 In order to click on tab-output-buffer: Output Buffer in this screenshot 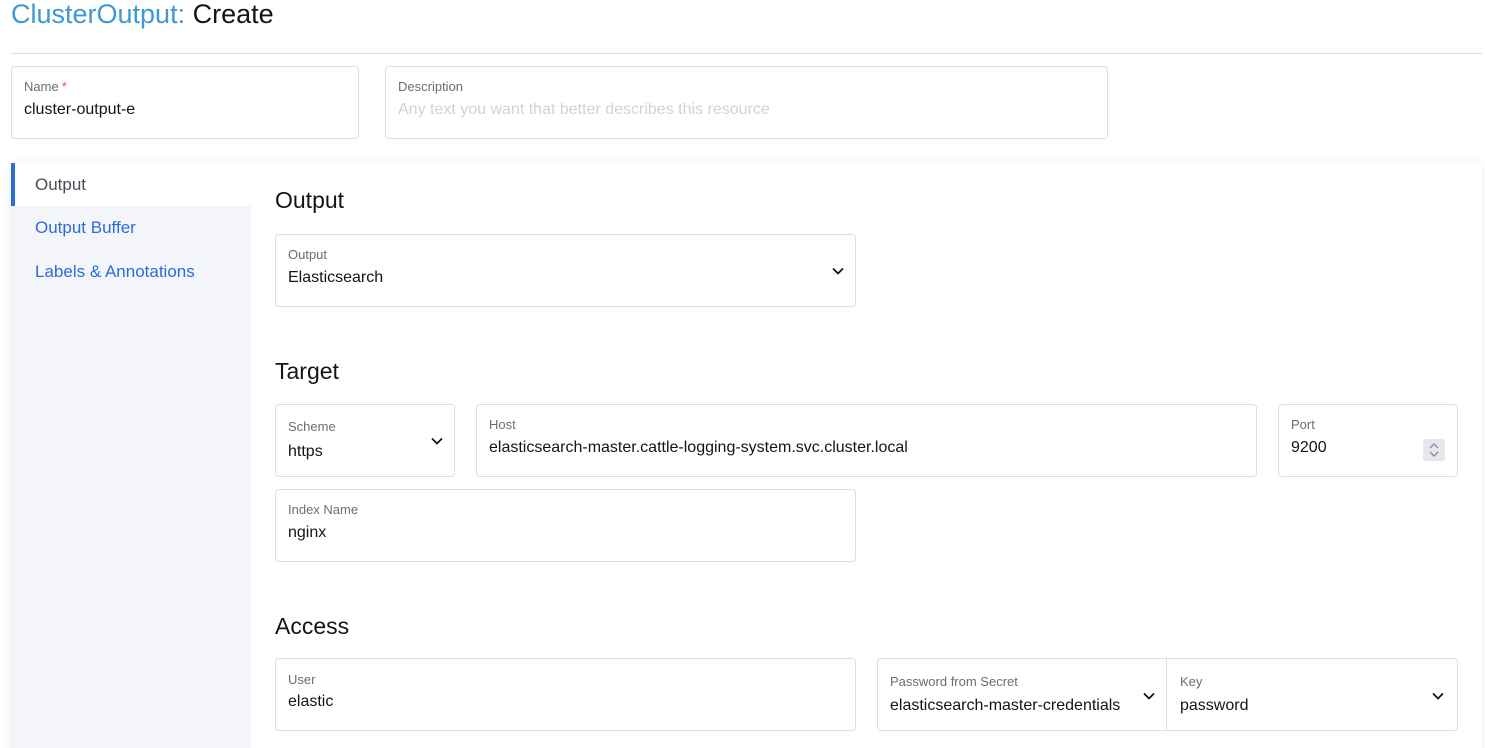, I will do `click(131, 227)`.